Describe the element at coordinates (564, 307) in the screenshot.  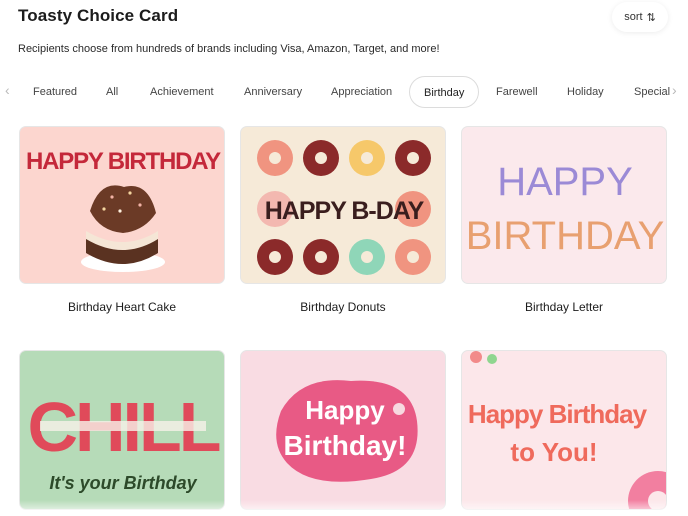
I see `card-label: Birthday Letter` at that location.